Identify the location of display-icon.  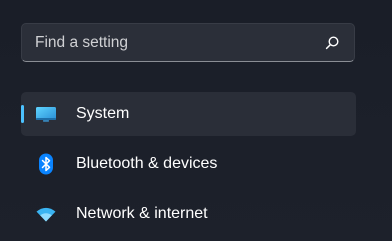
(46, 114).